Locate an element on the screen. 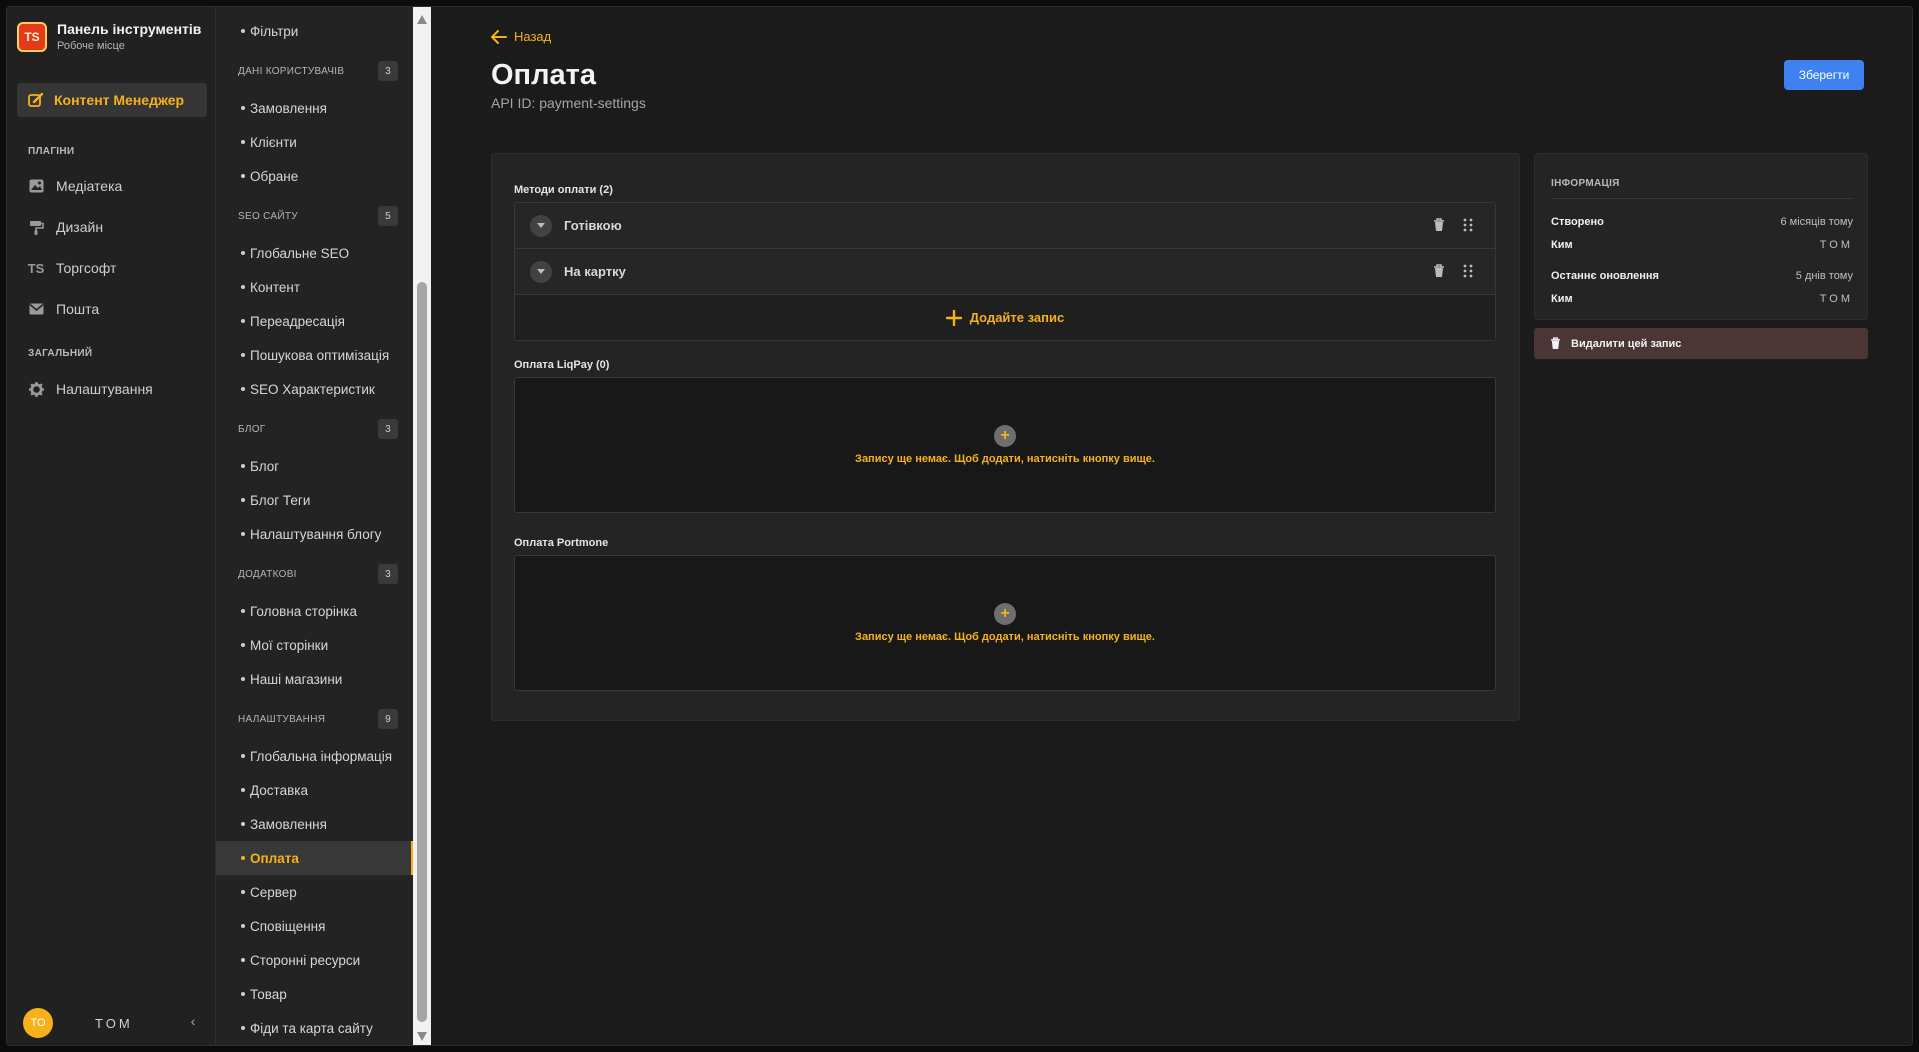 This screenshot has width=1919, height=1052. scroll-down-arrow-icon is located at coordinates (422, 1036).